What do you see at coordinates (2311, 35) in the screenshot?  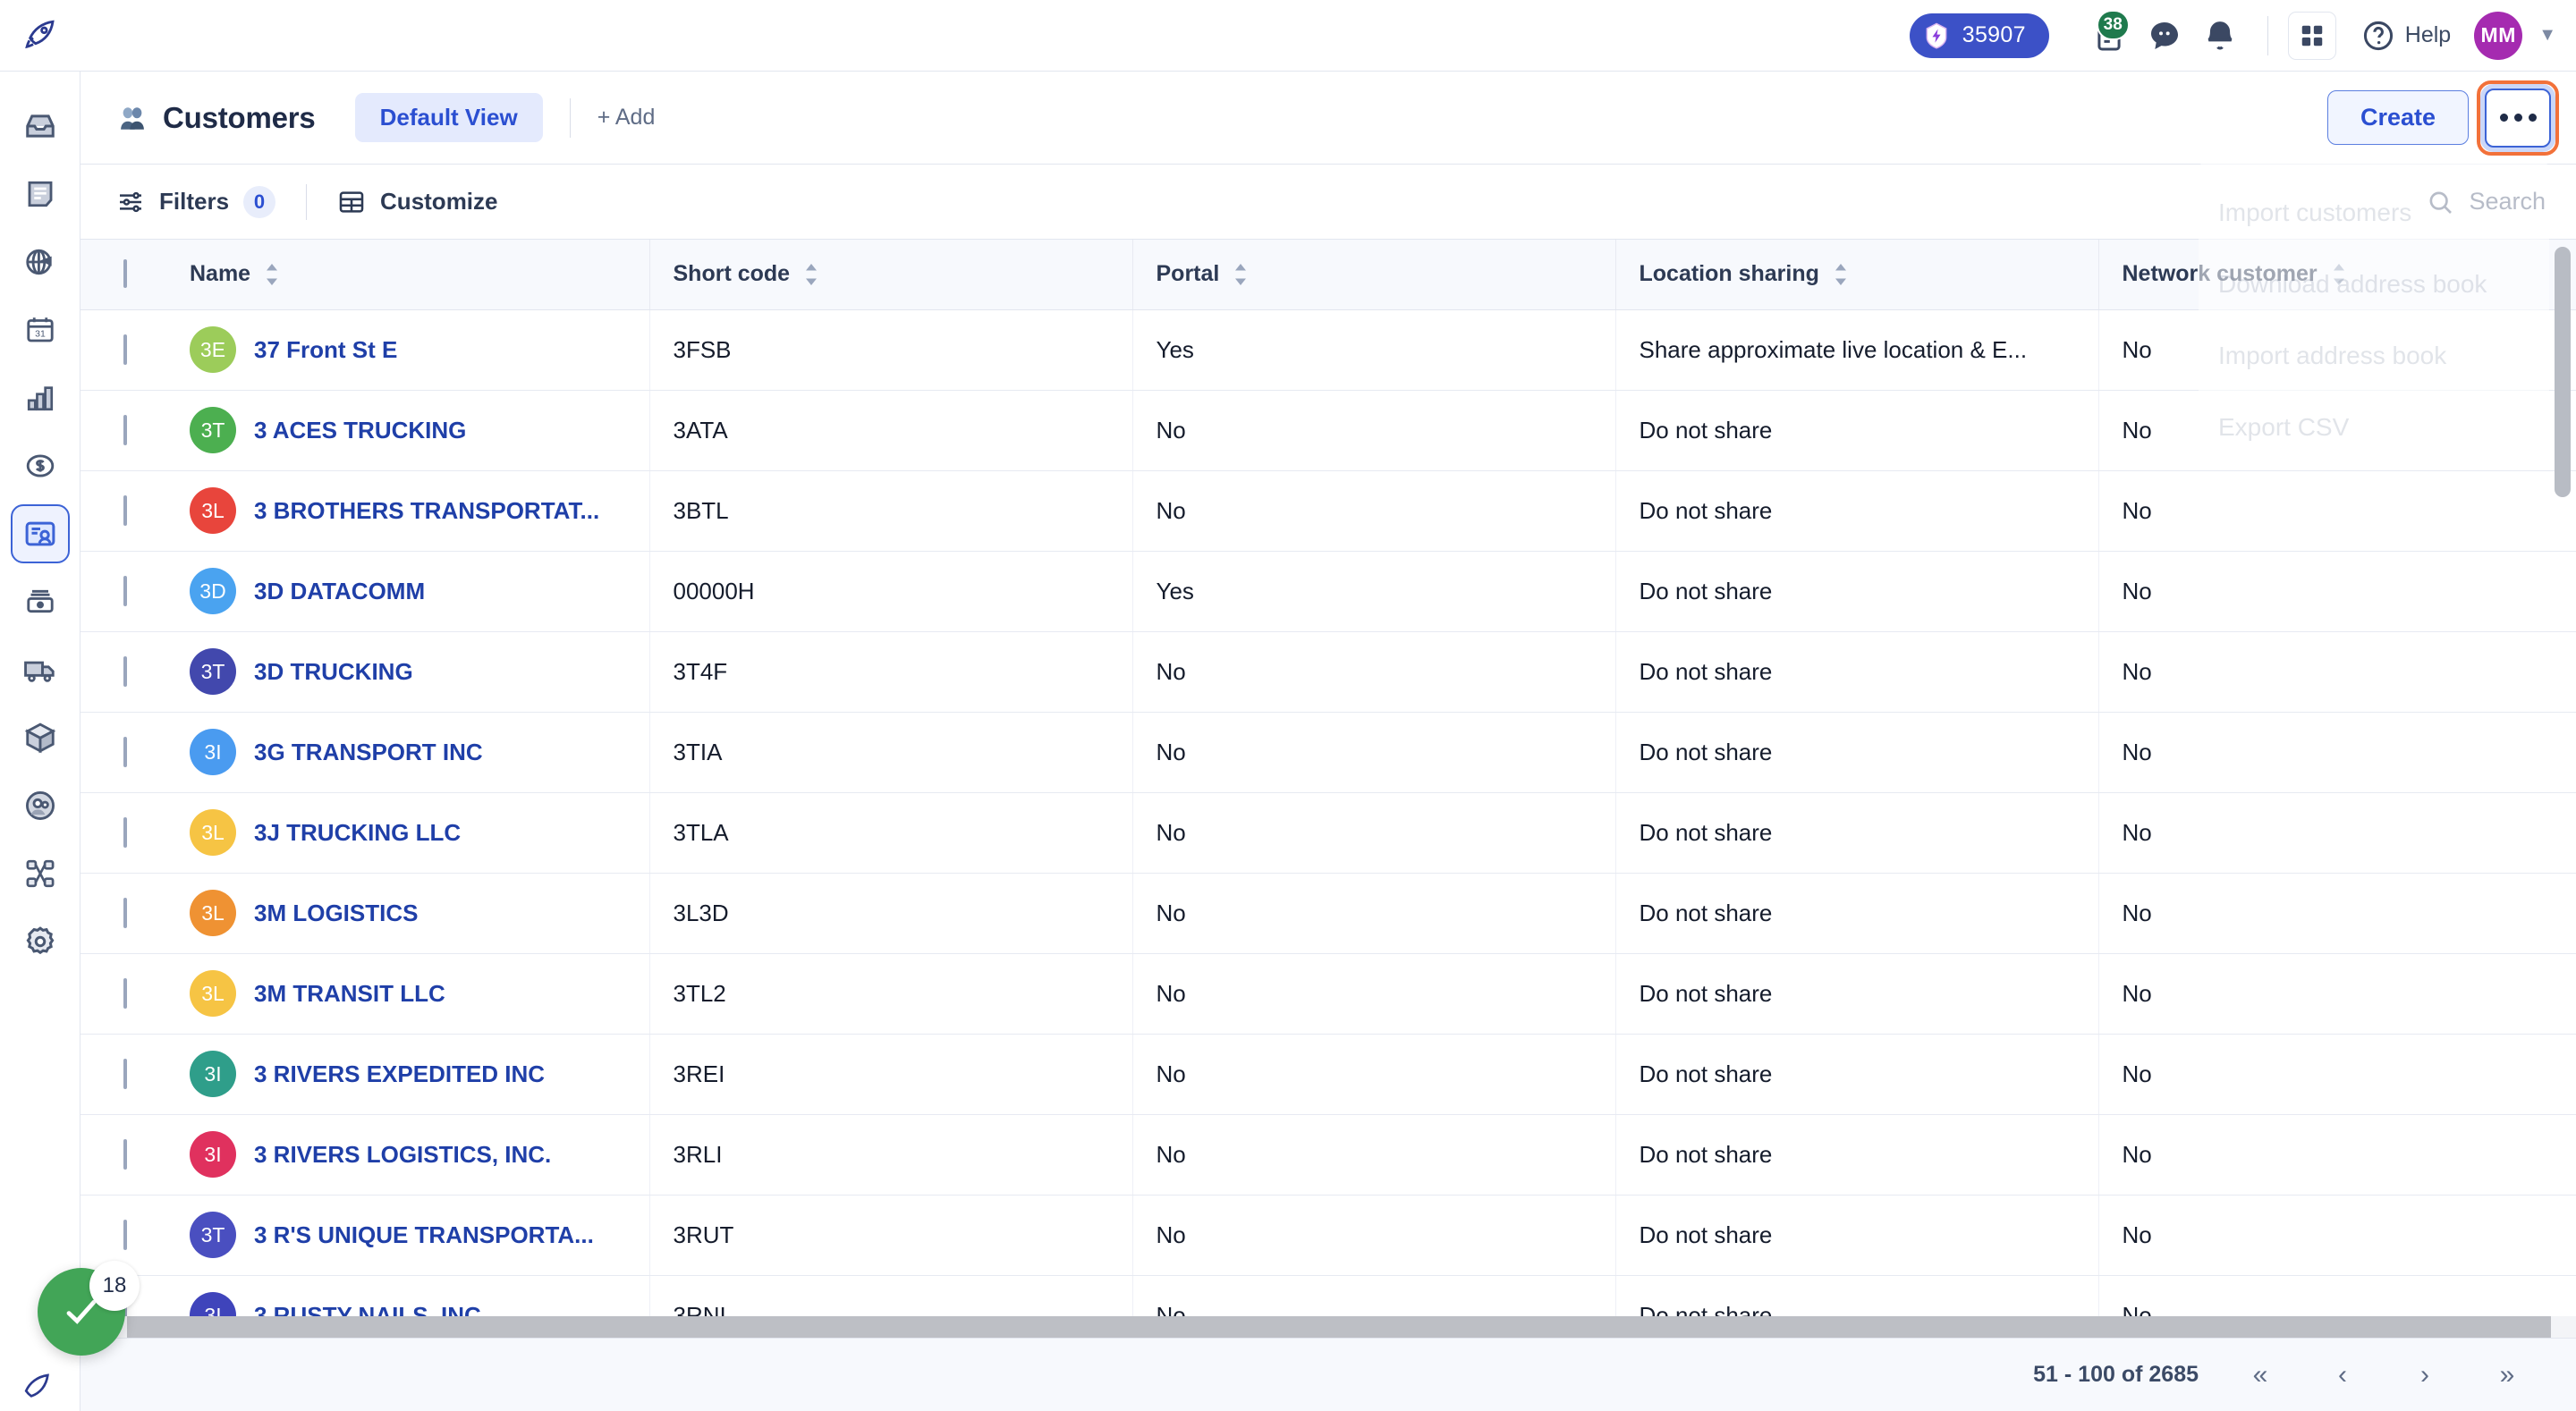 I see `apps-button` at bounding box center [2311, 35].